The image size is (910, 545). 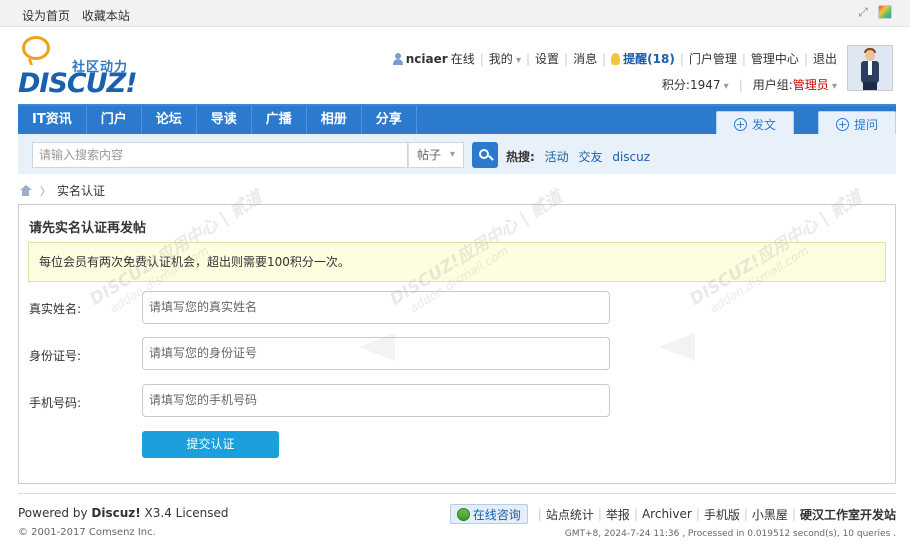 I want to click on user-icon, so click(x=397, y=58).